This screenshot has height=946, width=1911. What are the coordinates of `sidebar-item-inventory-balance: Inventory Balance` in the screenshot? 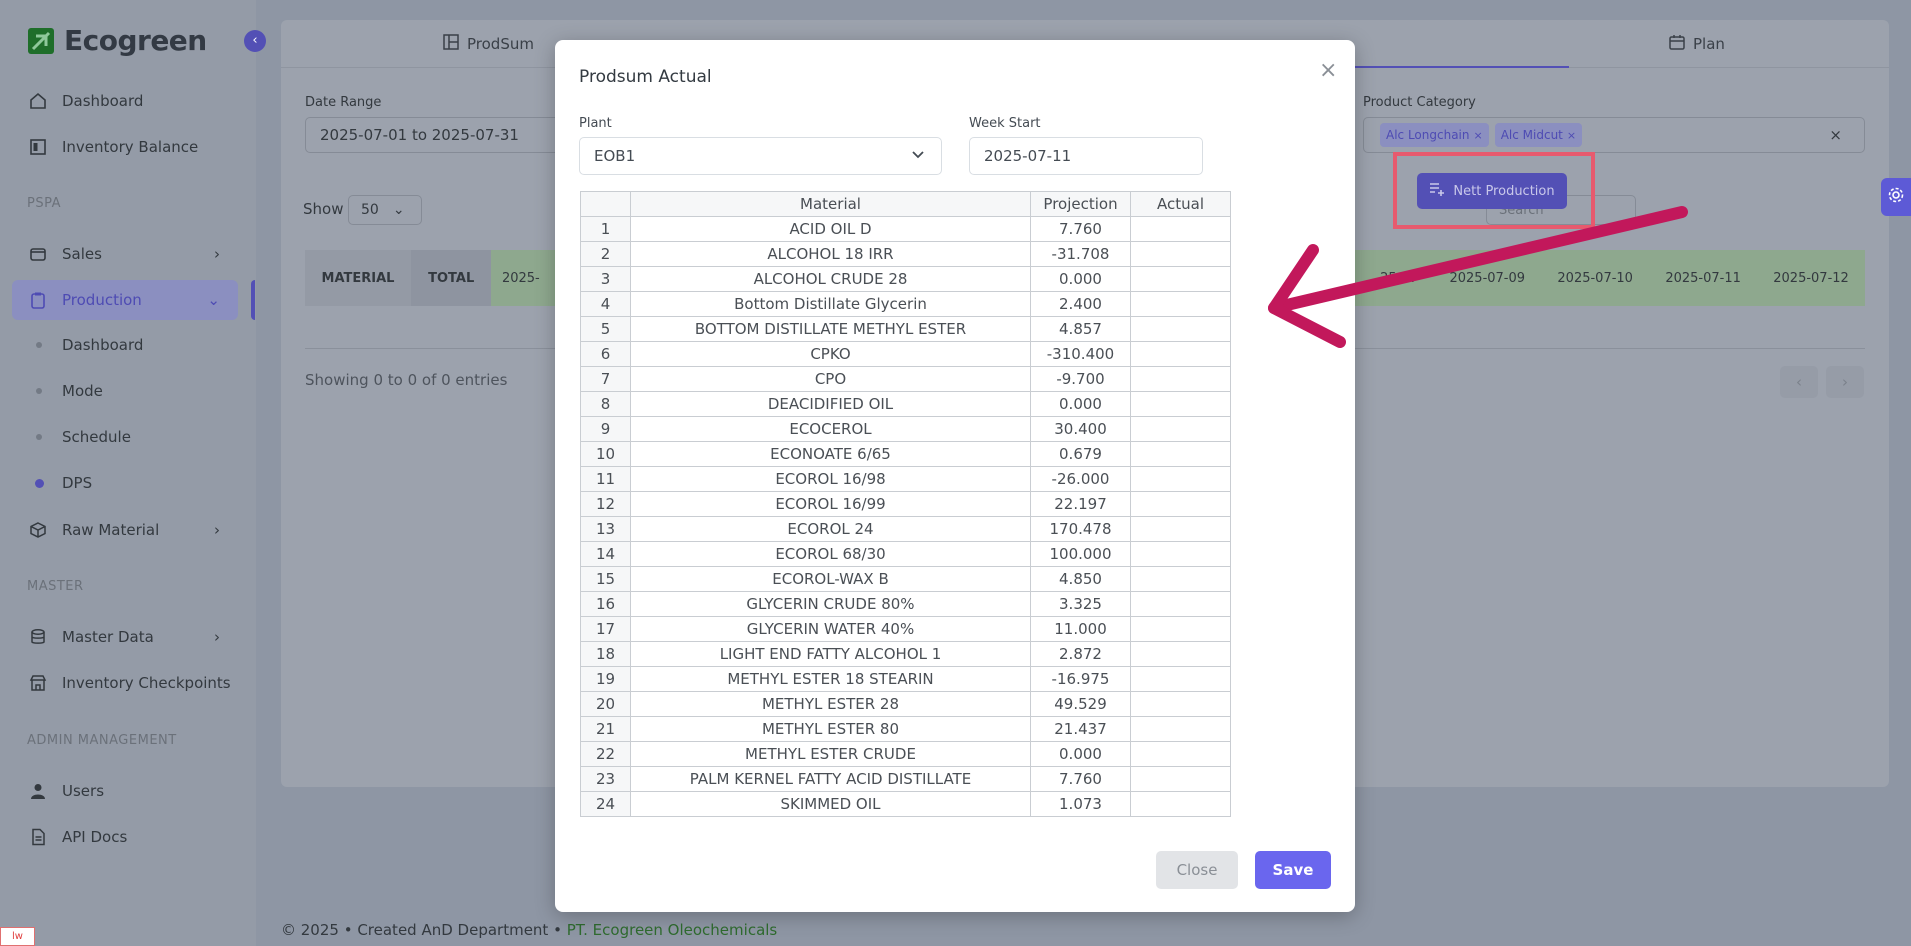 It's located at (125, 147).